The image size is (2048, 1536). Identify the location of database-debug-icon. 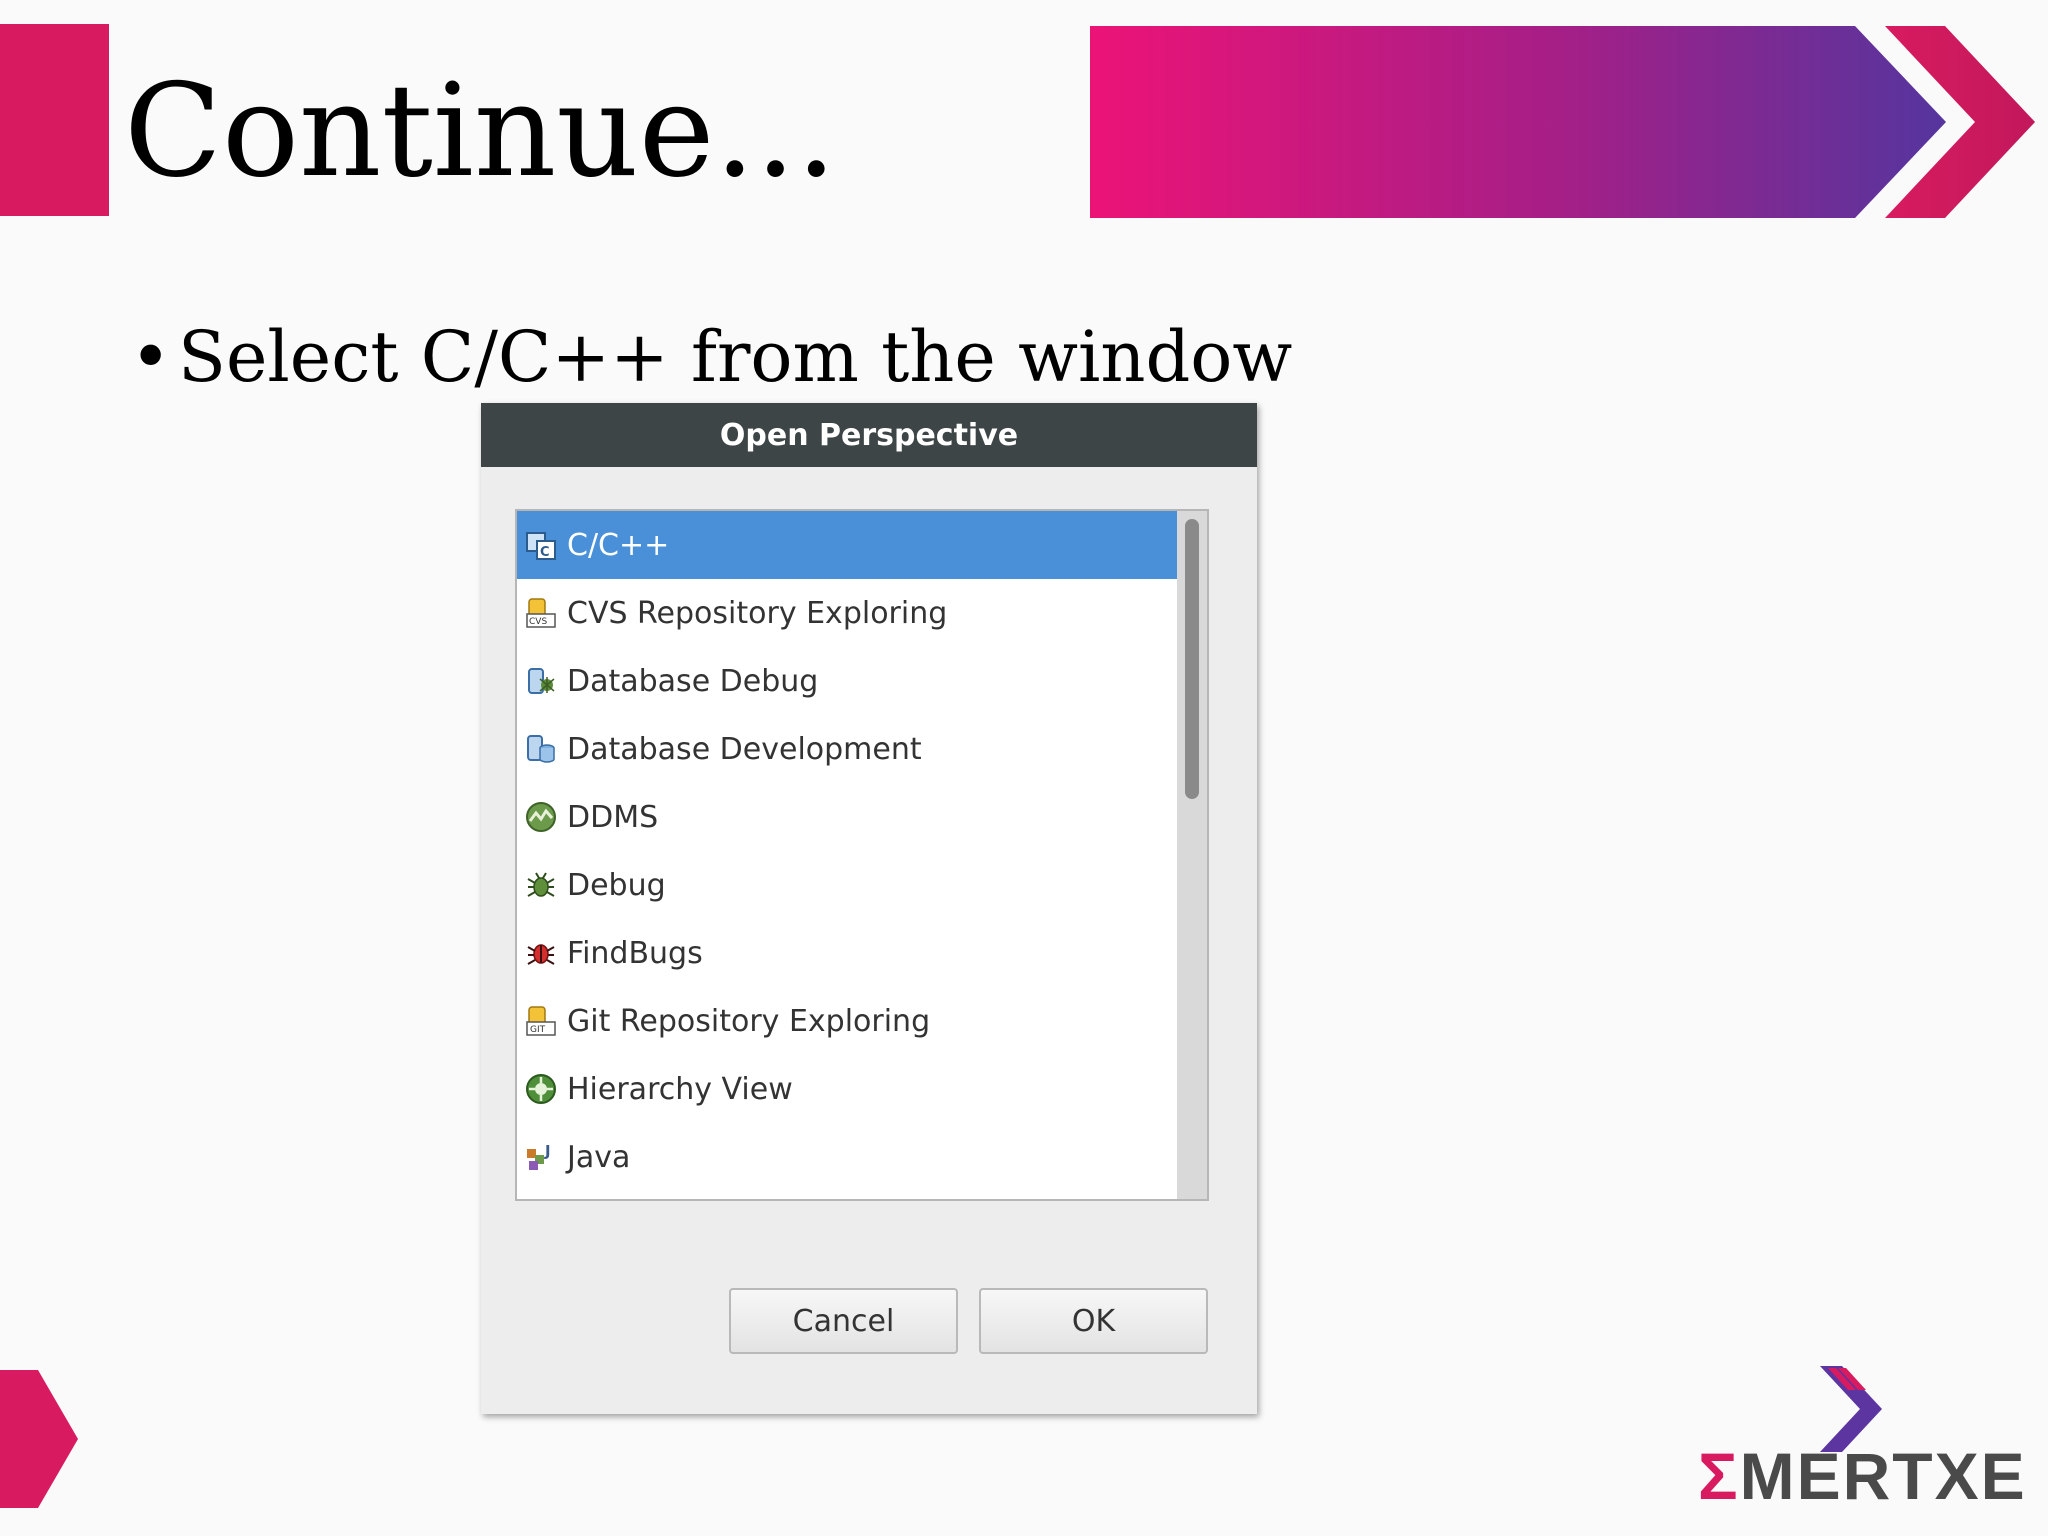
(541, 681).